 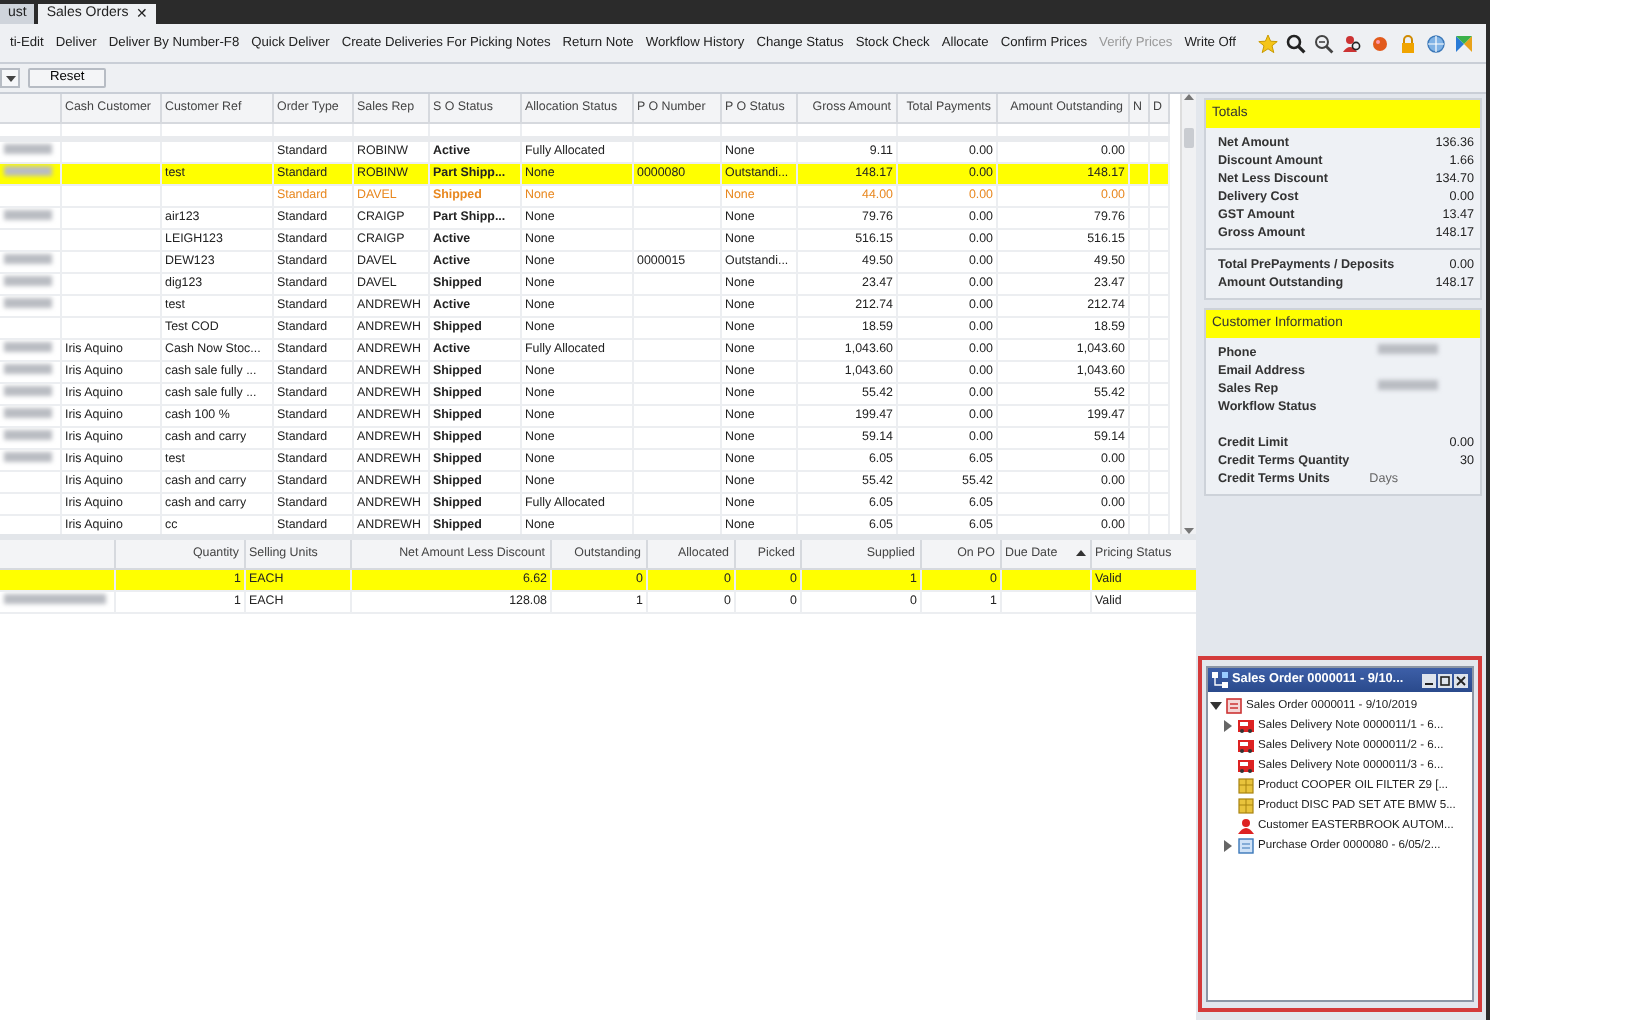 I want to click on star-icon, so click(x=1268, y=43).